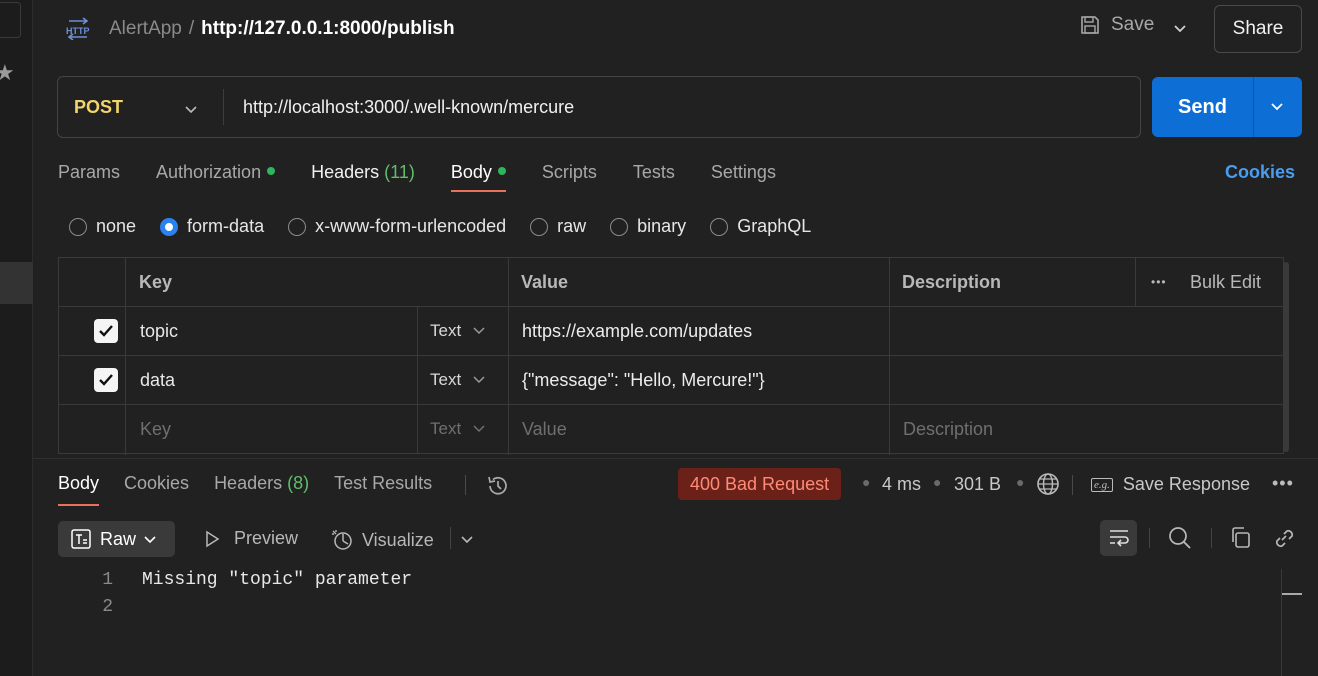  I want to click on cookies-link: Cookies, so click(1260, 172).